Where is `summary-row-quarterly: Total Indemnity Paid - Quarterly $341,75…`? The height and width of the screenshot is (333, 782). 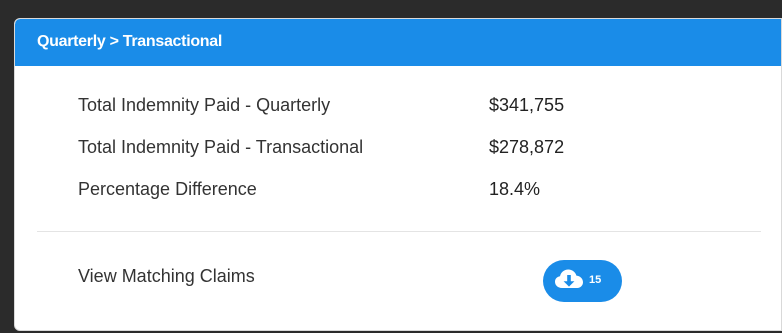 summary-row-quarterly: Total Indemnity Paid - Quarterly $341,75… is located at coordinates (358, 108).